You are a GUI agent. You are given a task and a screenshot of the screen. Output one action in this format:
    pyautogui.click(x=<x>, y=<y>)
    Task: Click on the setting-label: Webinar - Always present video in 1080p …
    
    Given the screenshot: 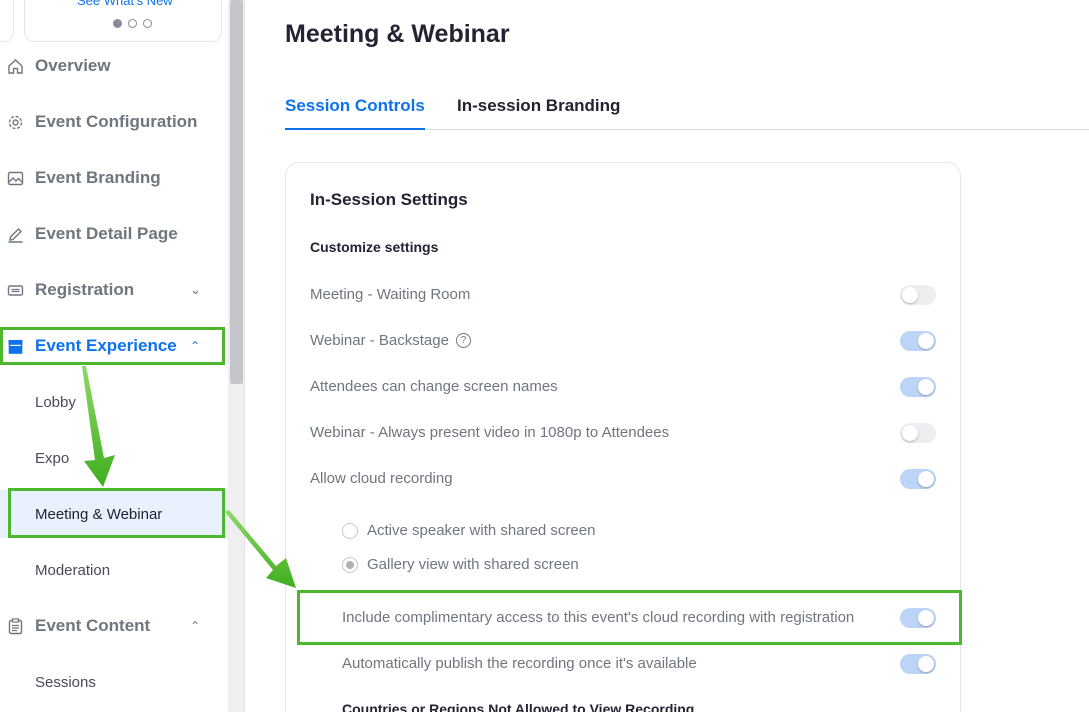 What is the action you would take?
    pyautogui.click(x=490, y=432)
    